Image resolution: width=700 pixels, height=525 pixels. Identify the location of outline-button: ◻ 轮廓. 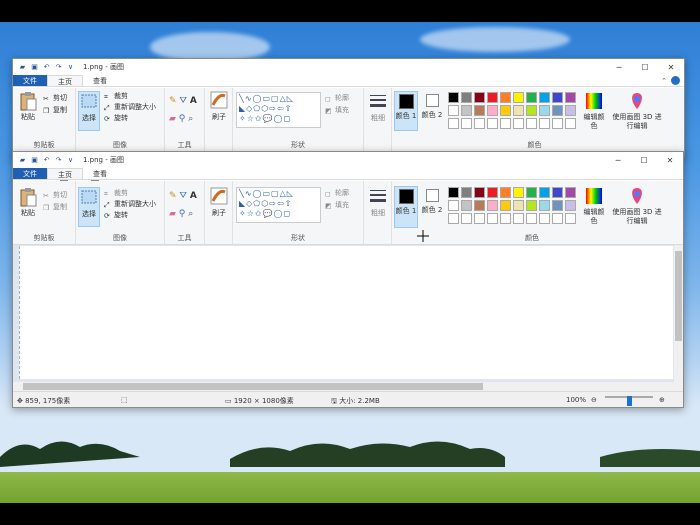
(337, 98).